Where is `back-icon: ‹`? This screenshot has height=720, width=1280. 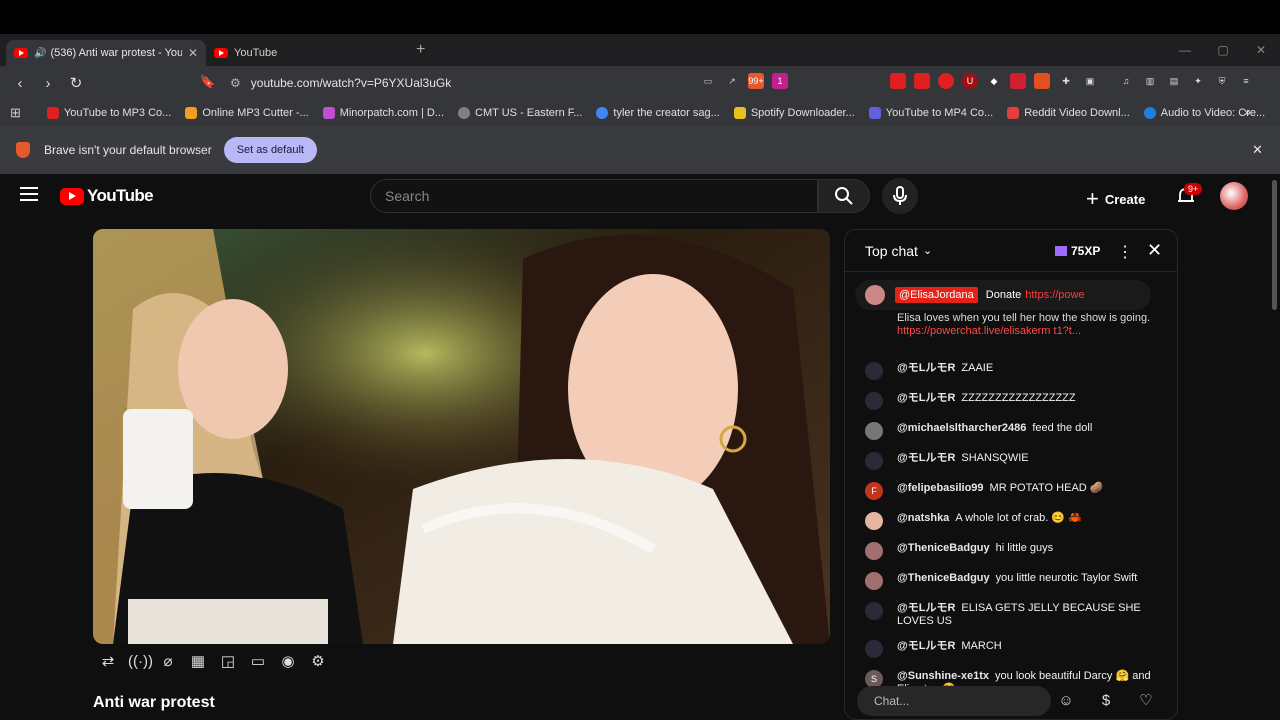
back-icon: ‹ is located at coordinates (20, 83).